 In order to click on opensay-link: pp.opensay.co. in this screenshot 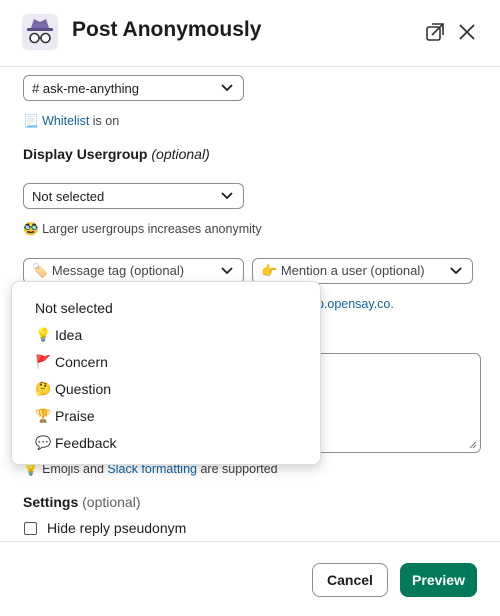, I will do `click(352, 304)`.